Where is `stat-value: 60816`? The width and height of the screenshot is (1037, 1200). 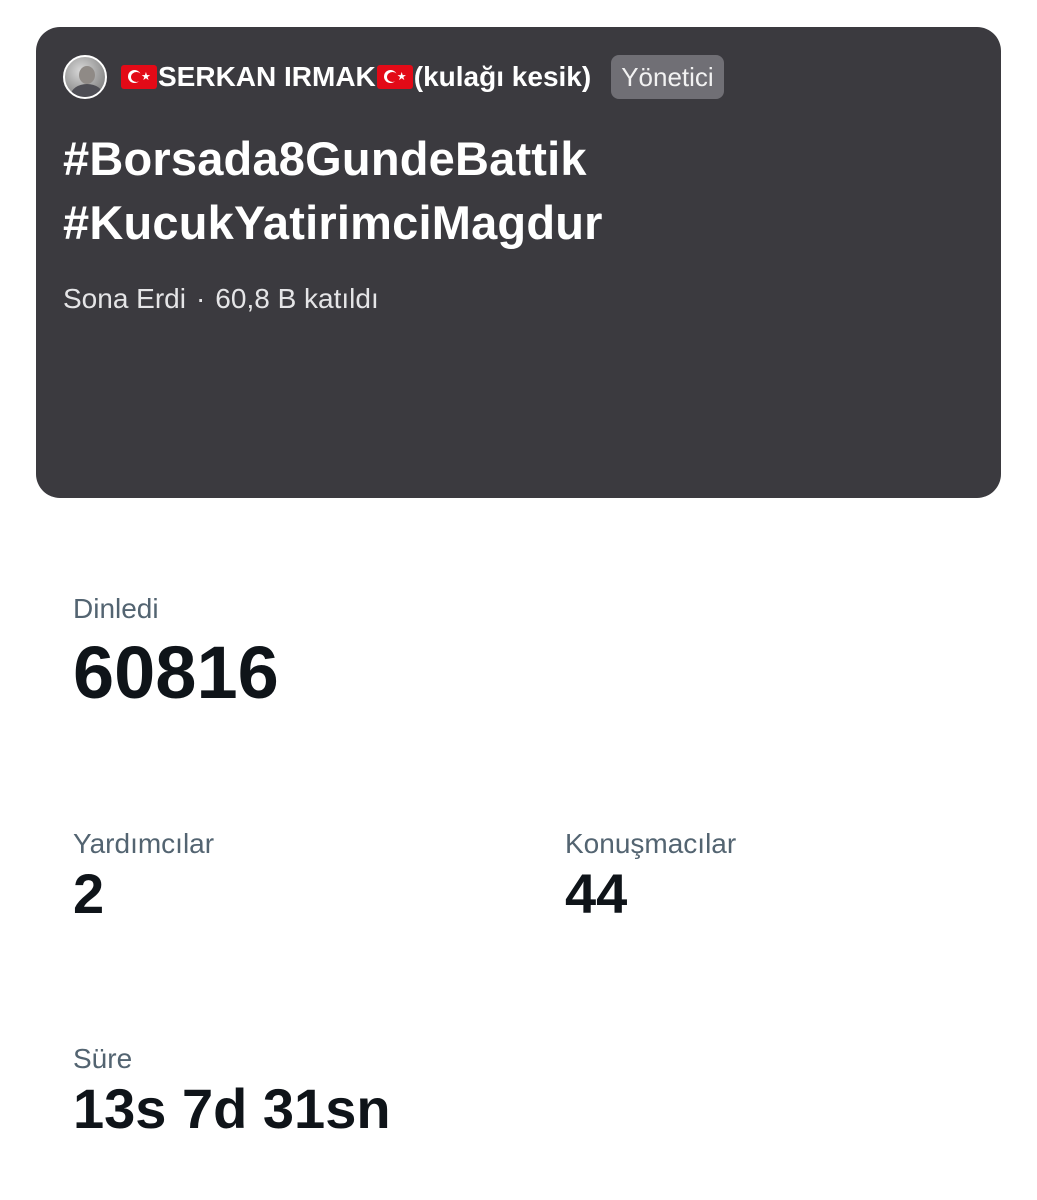 stat-value: 60816 is located at coordinates (176, 672).